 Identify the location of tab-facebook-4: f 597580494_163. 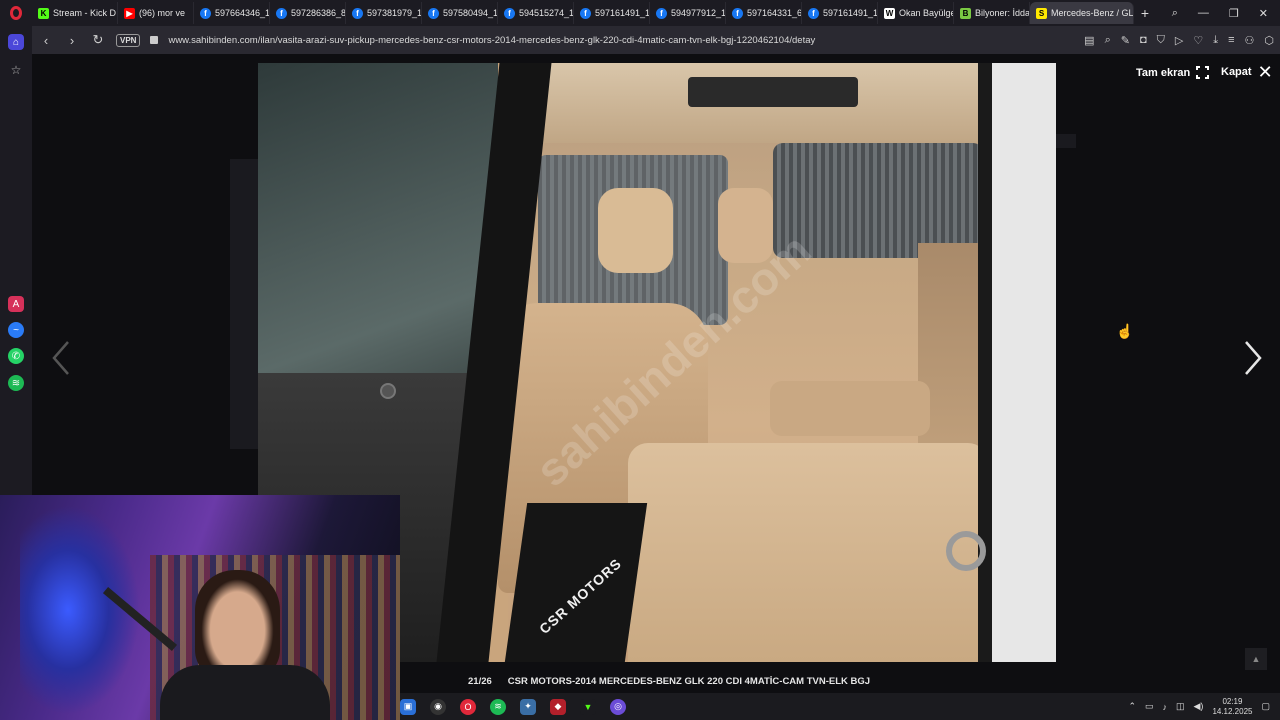
(460, 13).